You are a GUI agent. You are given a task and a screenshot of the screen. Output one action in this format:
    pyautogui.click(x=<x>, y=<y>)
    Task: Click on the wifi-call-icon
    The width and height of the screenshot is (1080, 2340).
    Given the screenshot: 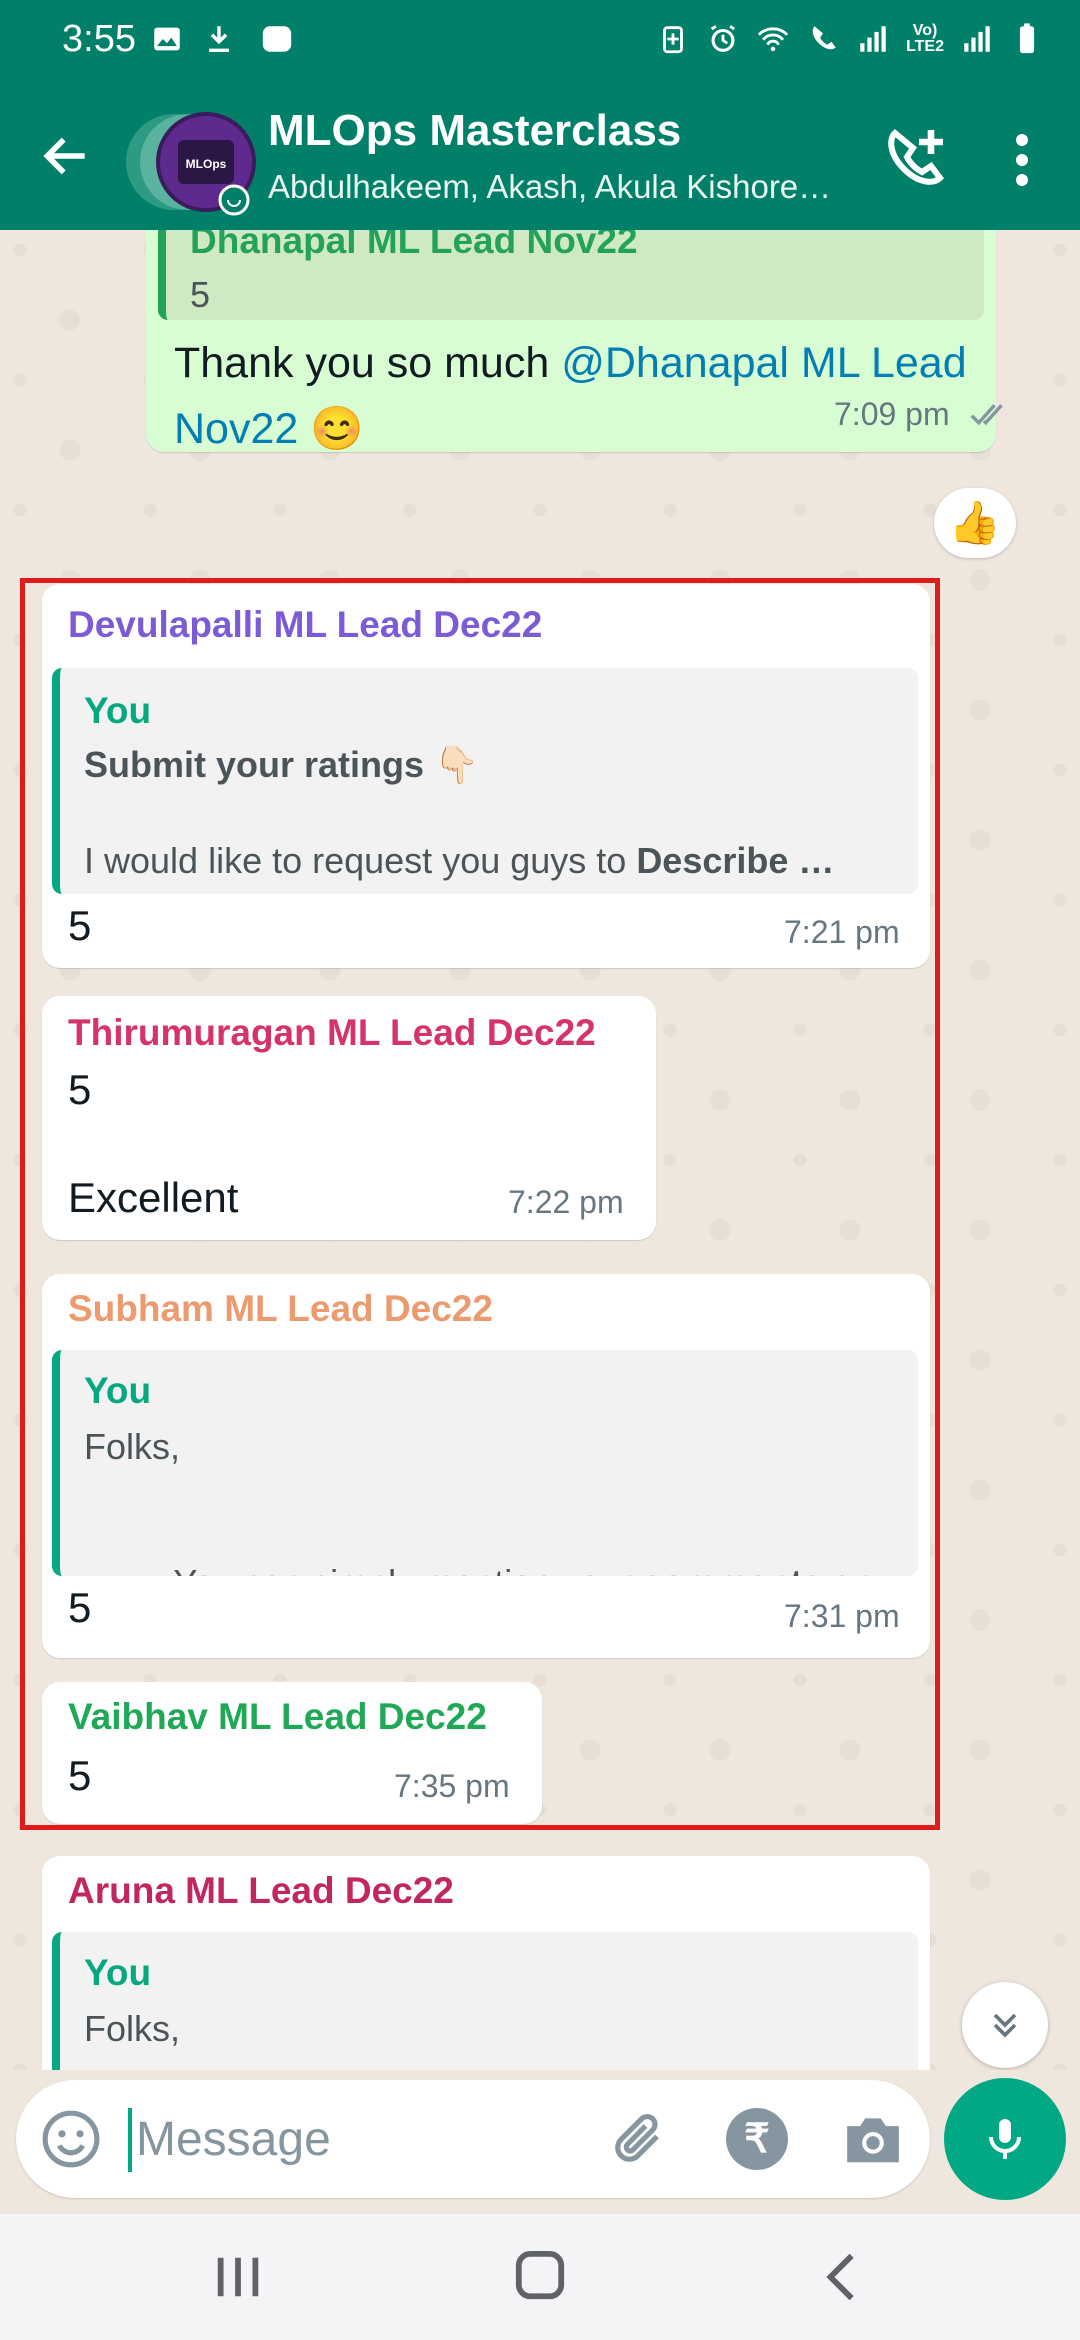 What is the action you would take?
    pyautogui.click(x=824, y=38)
    